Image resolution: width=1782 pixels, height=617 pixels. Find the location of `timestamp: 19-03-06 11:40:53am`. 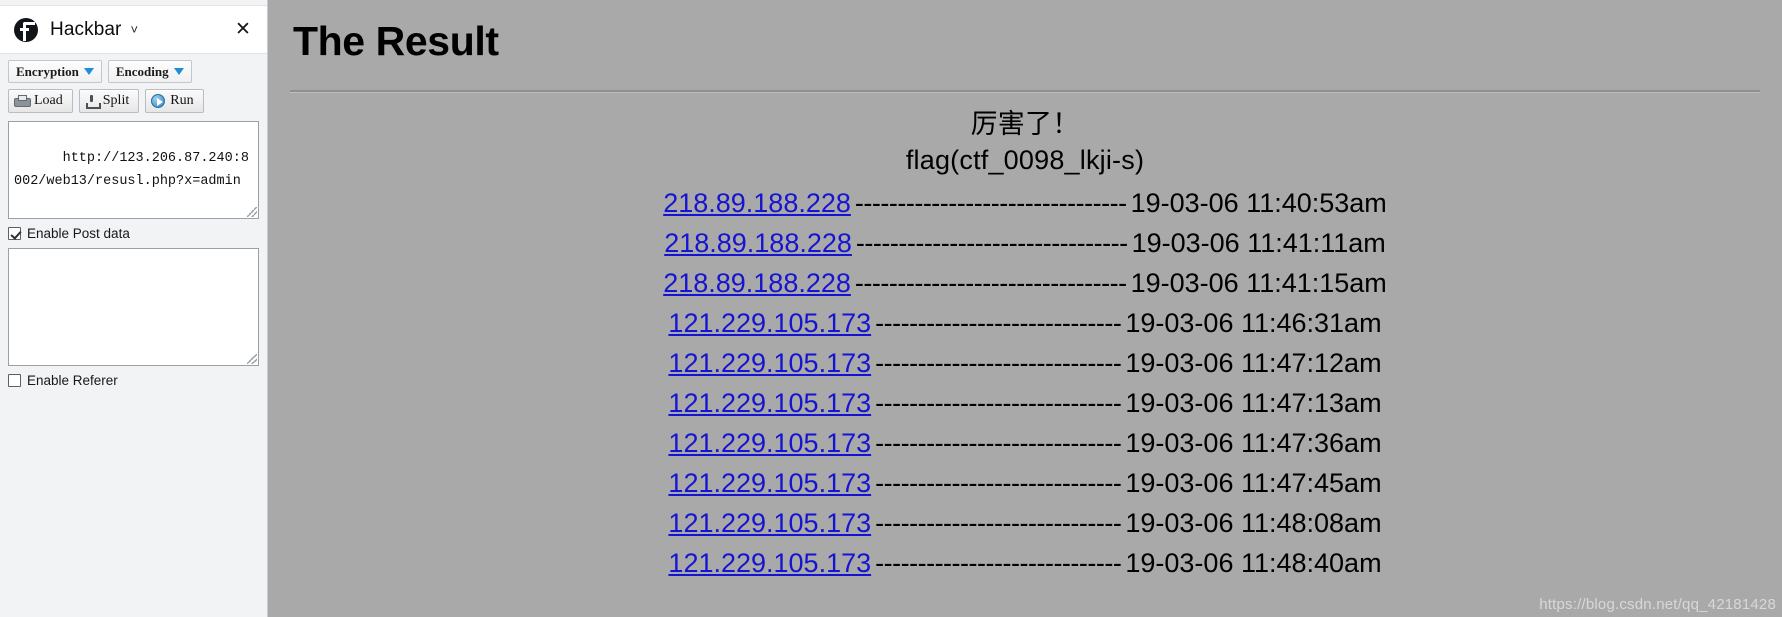

timestamp: 19-03-06 11:40:53am is located at coordinates (1258, 203).